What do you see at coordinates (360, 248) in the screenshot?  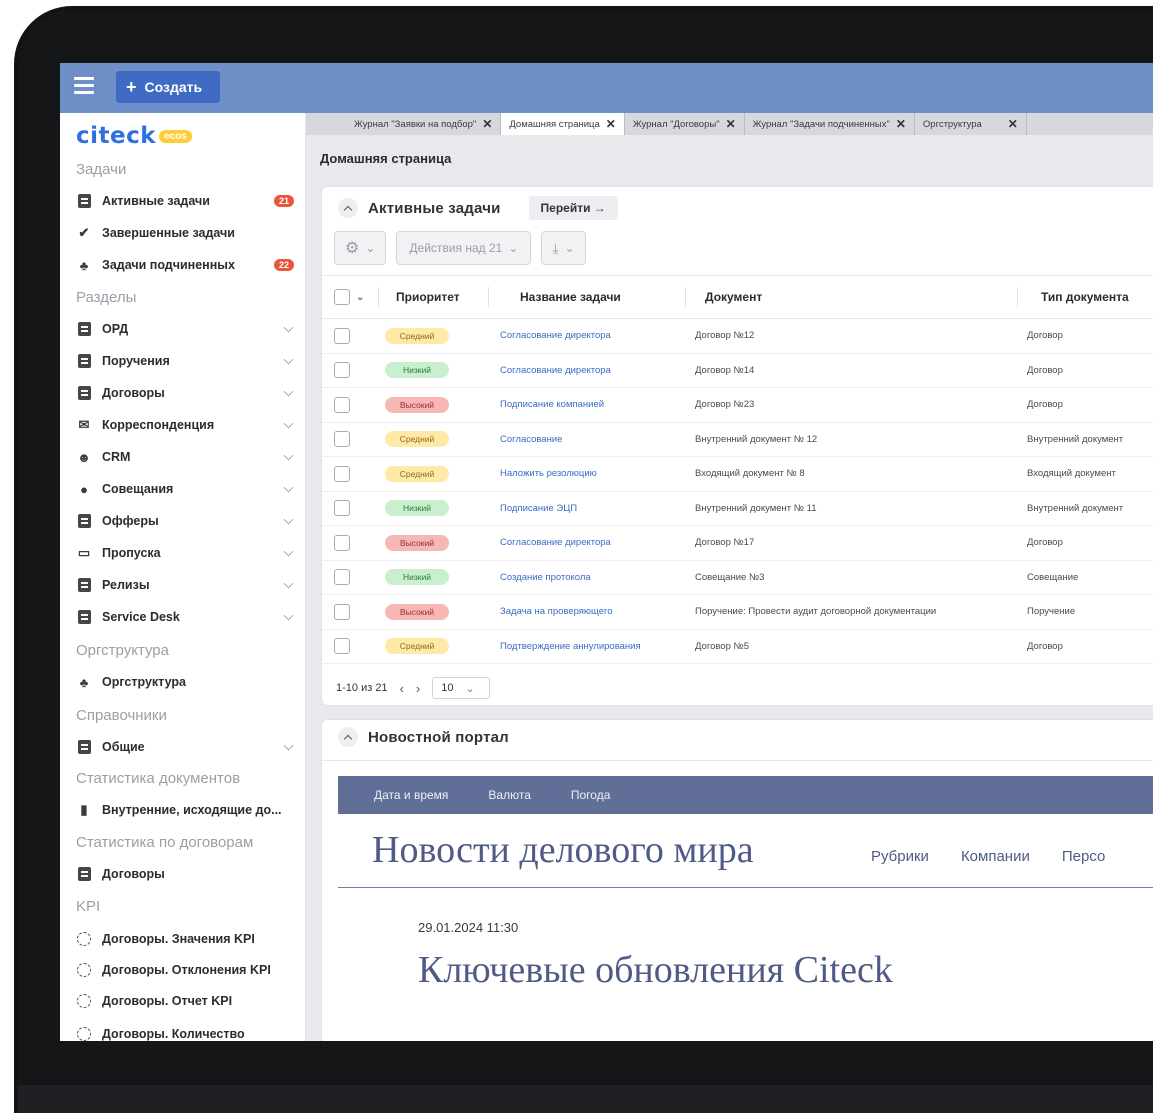 I see `settings-dropdown: ⚙ ⌄` at bounding box center [360, 248].